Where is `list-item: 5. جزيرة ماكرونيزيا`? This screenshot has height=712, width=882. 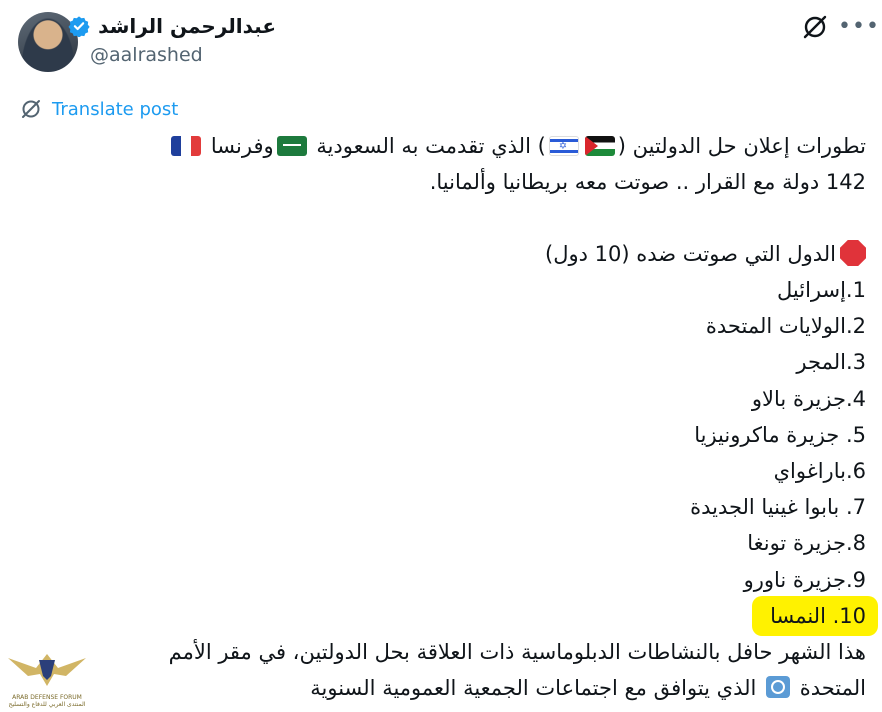 list-item: 5. جزيرة ماكرونيزيا is located at coordinates (780, 434).